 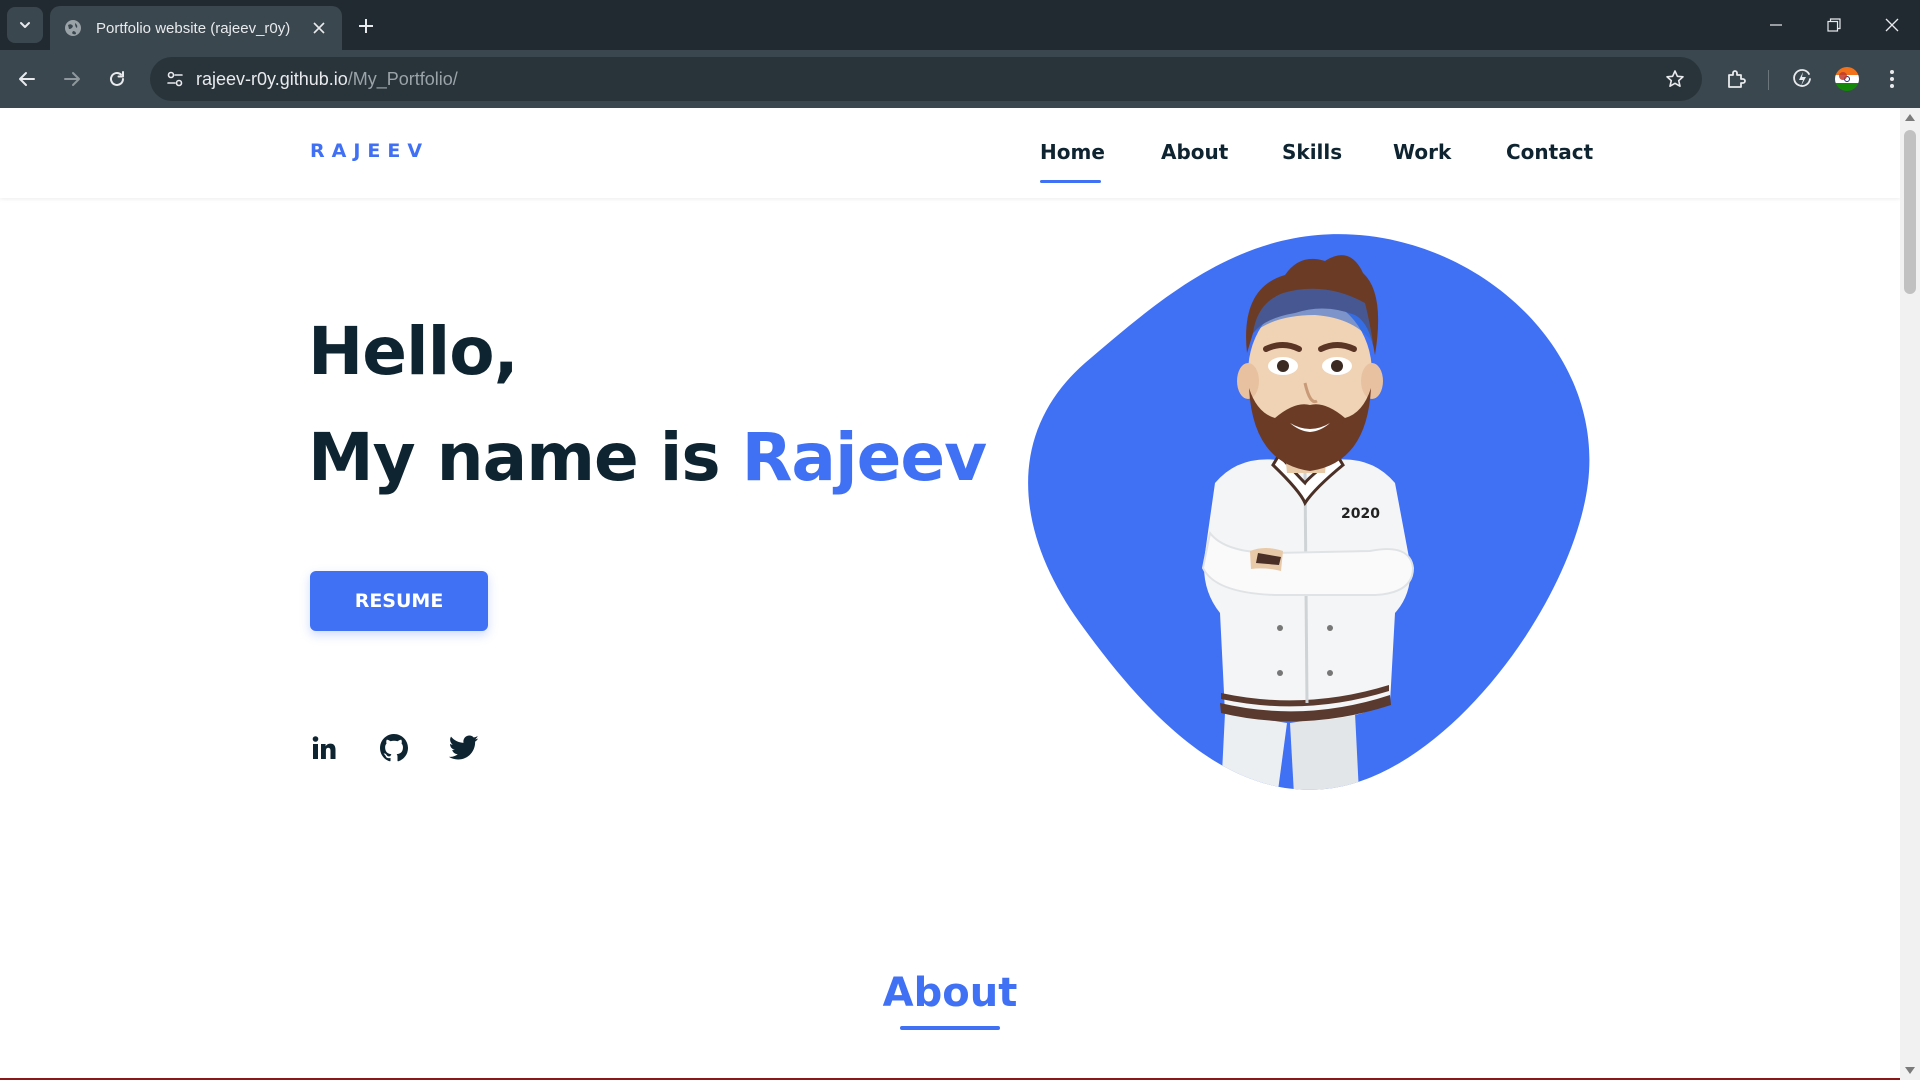 I want to click on star-icon, so click(x=1675, y=78).